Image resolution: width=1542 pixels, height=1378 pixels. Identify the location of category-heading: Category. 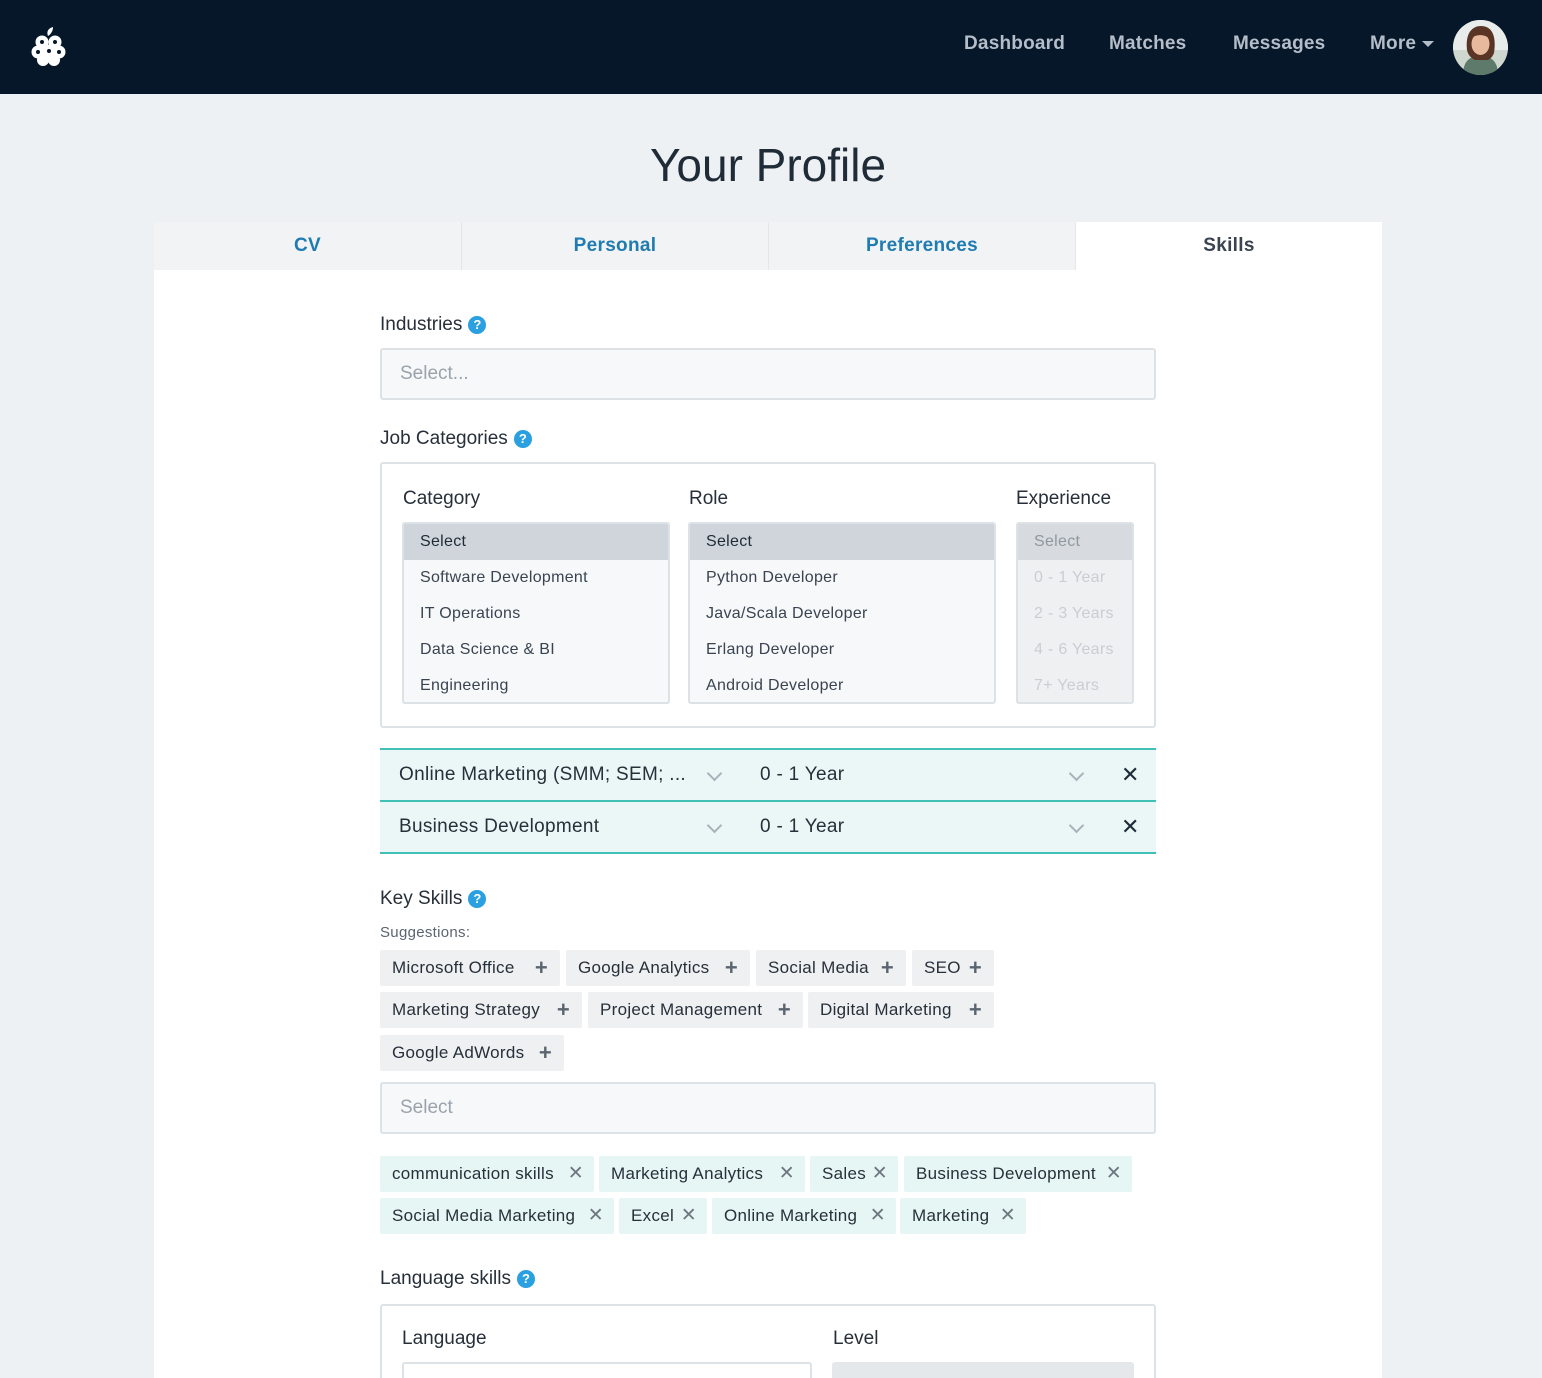
(442, 498).